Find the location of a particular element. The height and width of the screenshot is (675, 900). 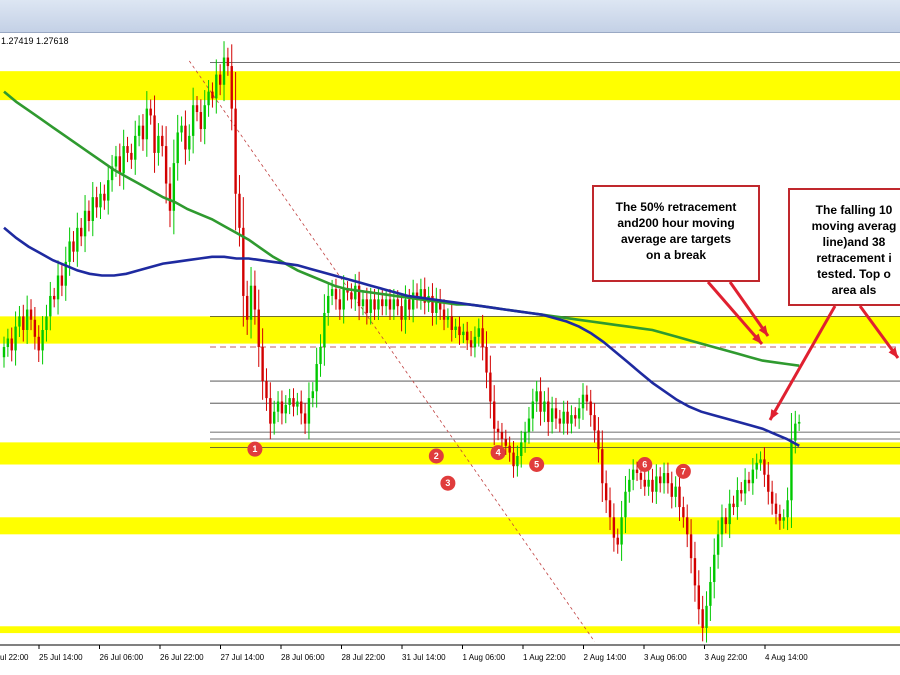

callout-line: and200 hour moving is located at coordinates (676, 223).